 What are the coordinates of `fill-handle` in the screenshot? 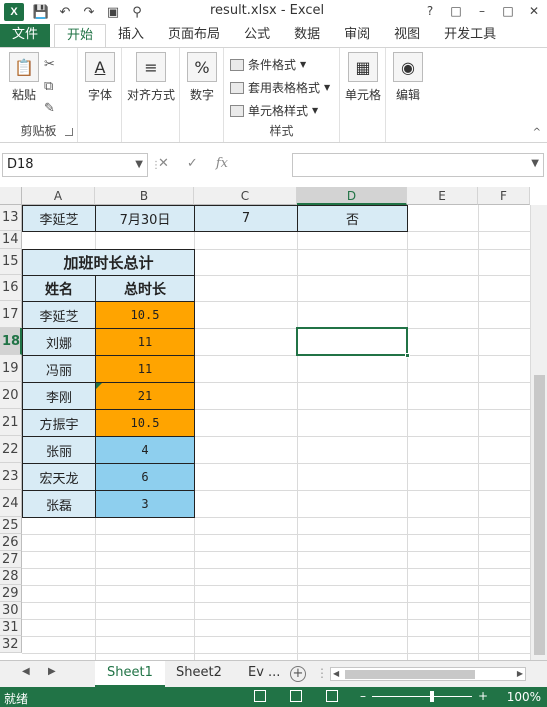 It's located at (407, 355).